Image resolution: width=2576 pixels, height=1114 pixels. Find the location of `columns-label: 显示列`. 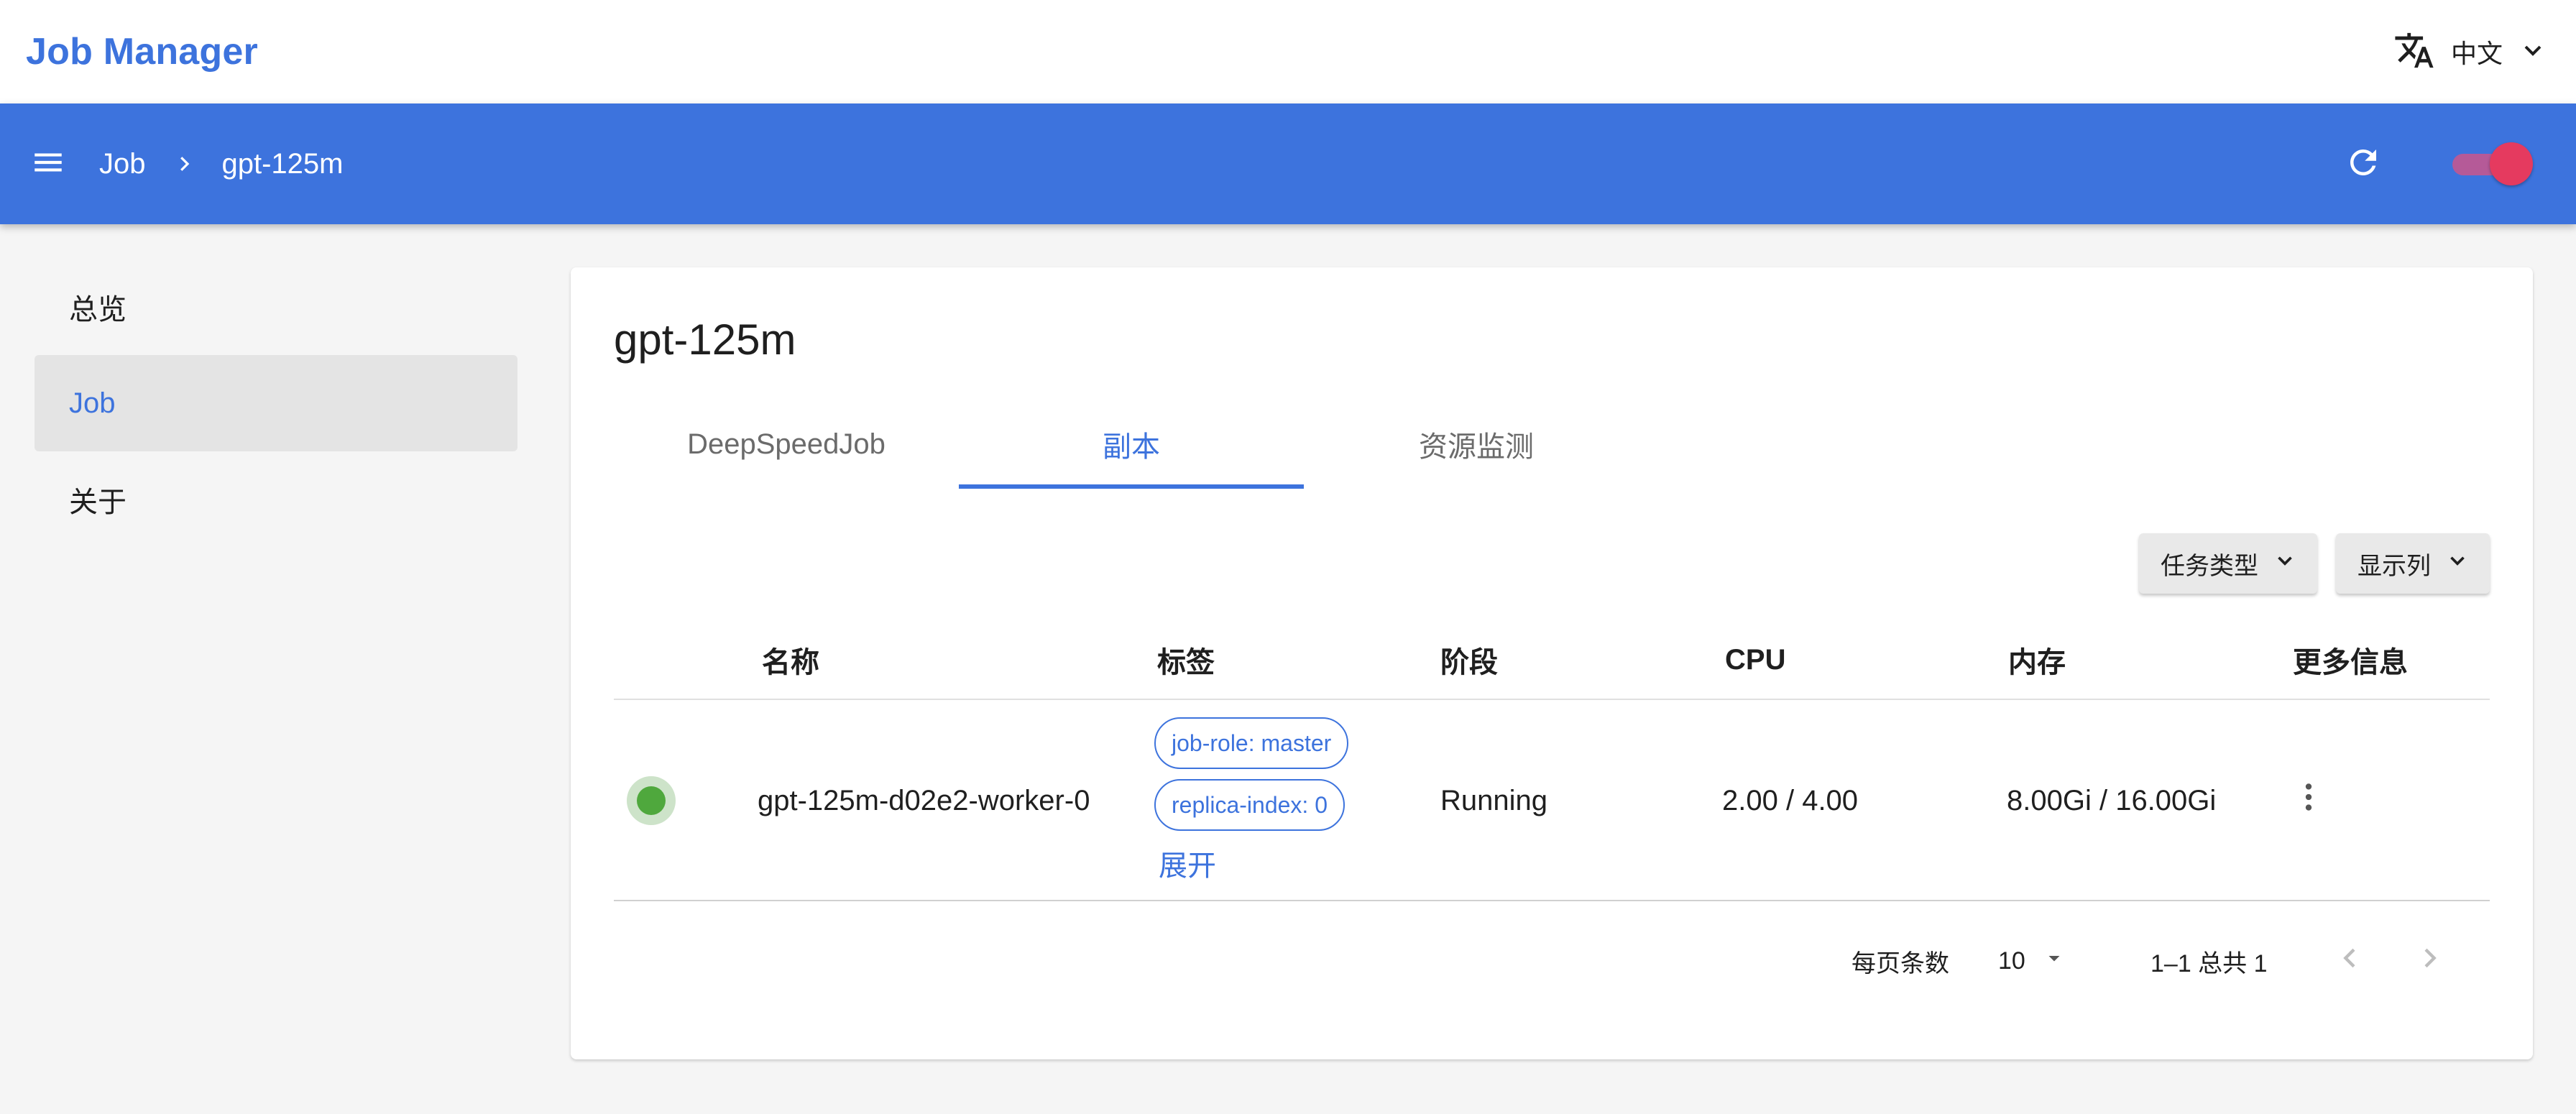

columns-label: 显示列 is located at coordinates (2394, 566).